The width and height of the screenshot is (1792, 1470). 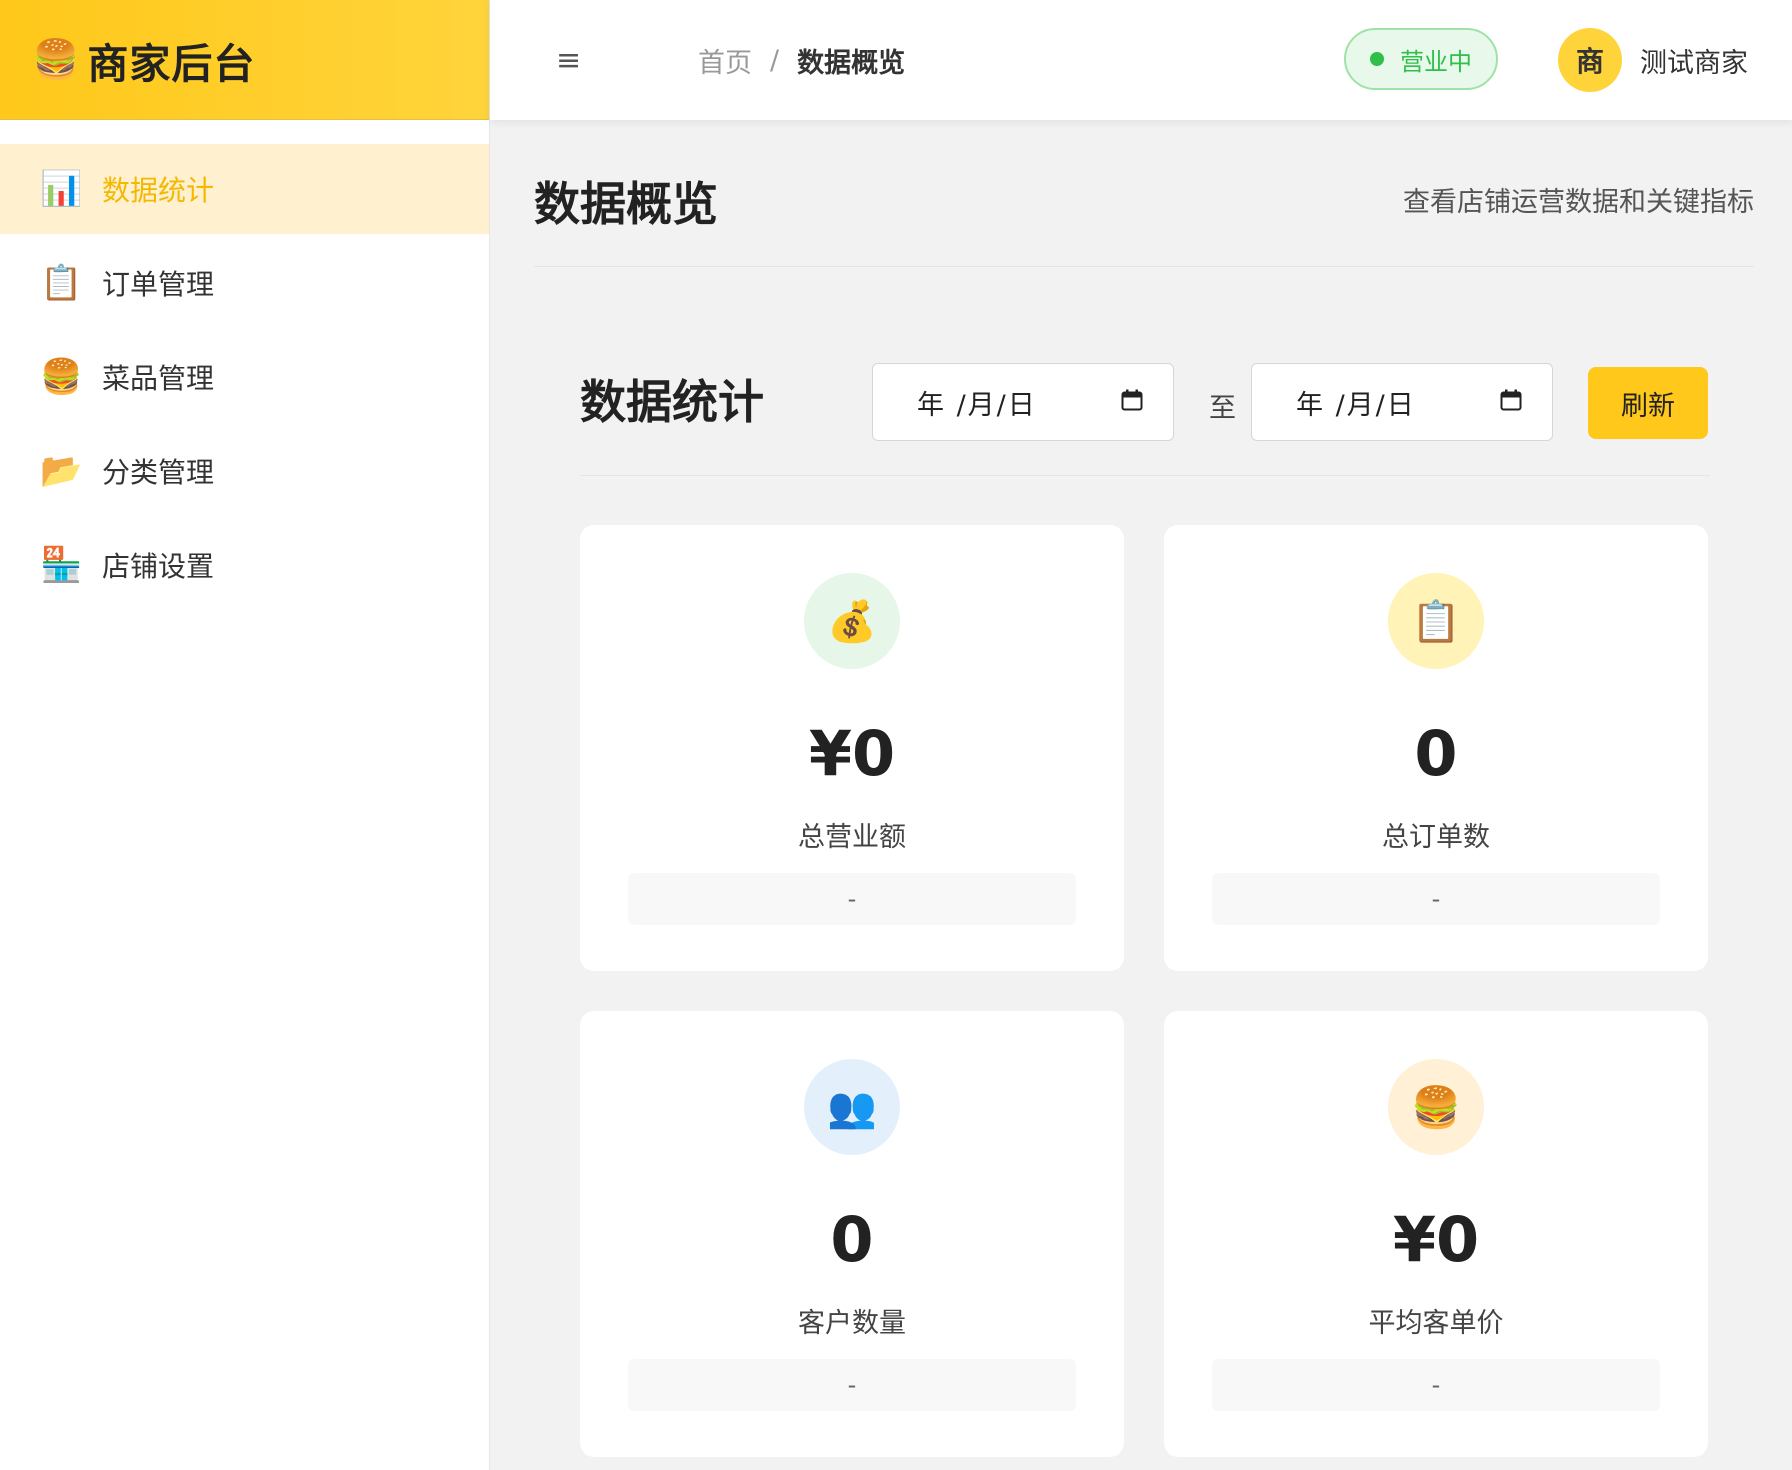 What do you see at coordinates (171, 63) in the screenshot?
I see `brand-title: 商家后台` at bounding box center [171, 63].